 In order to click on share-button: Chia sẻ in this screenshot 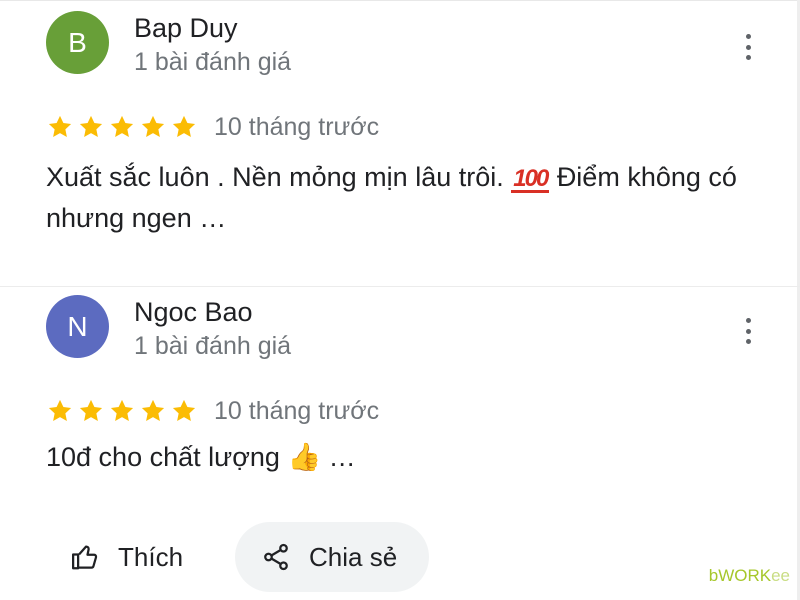, I will do `click(332, 557)`.